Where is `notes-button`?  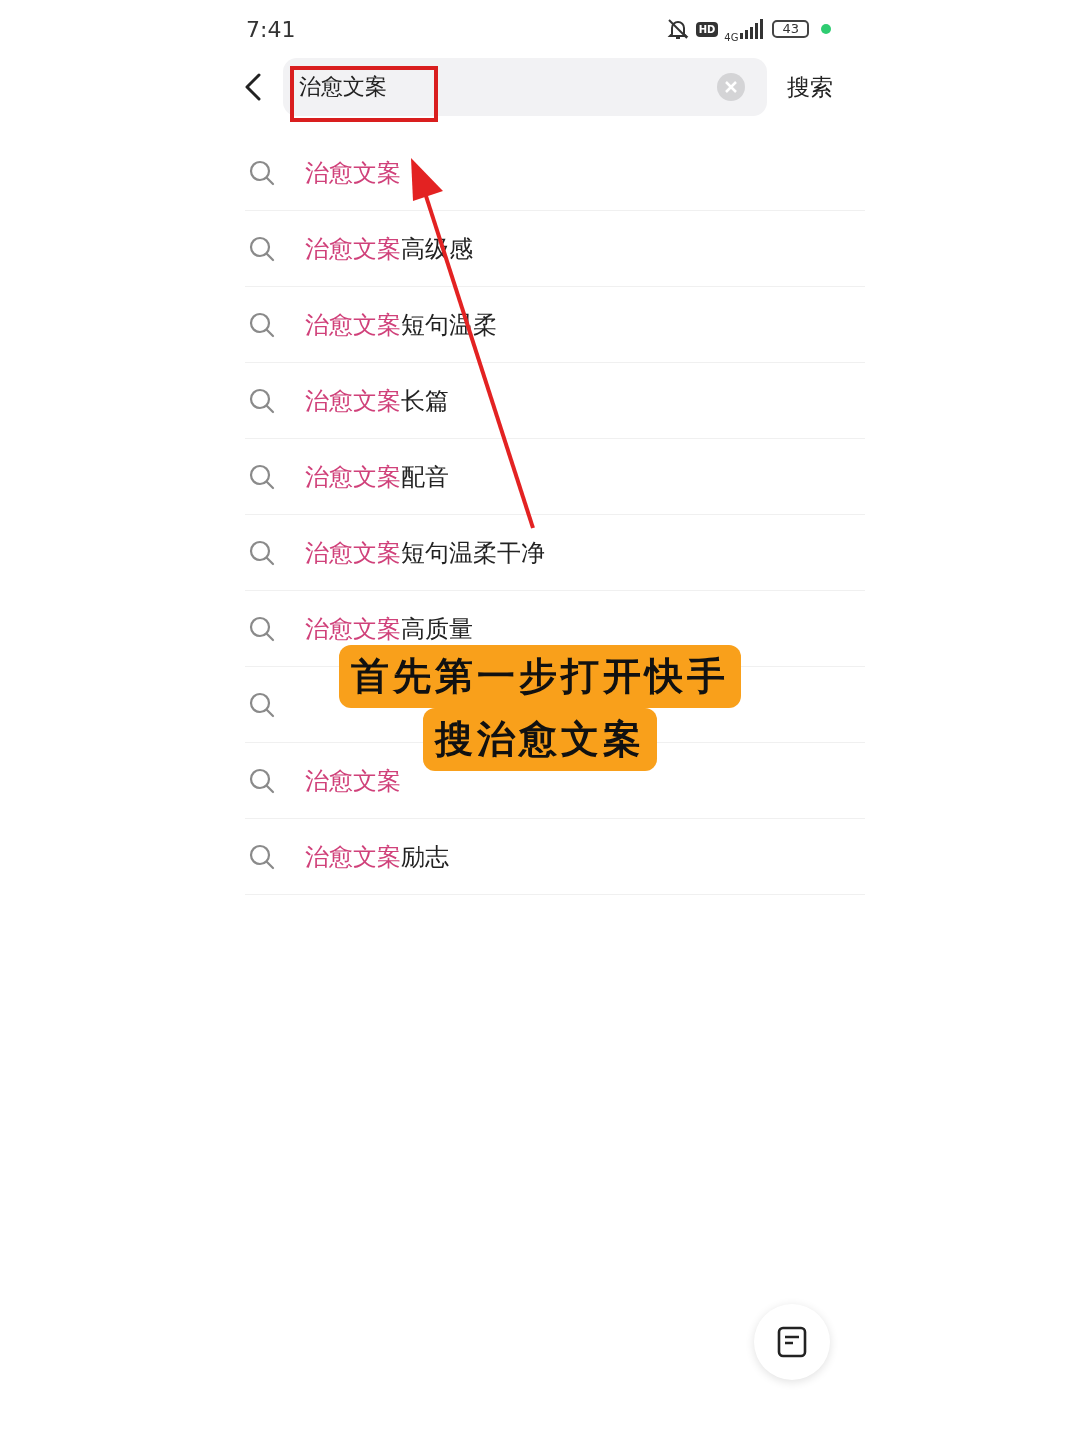 notes-button is located at coordinates (792, 1342).